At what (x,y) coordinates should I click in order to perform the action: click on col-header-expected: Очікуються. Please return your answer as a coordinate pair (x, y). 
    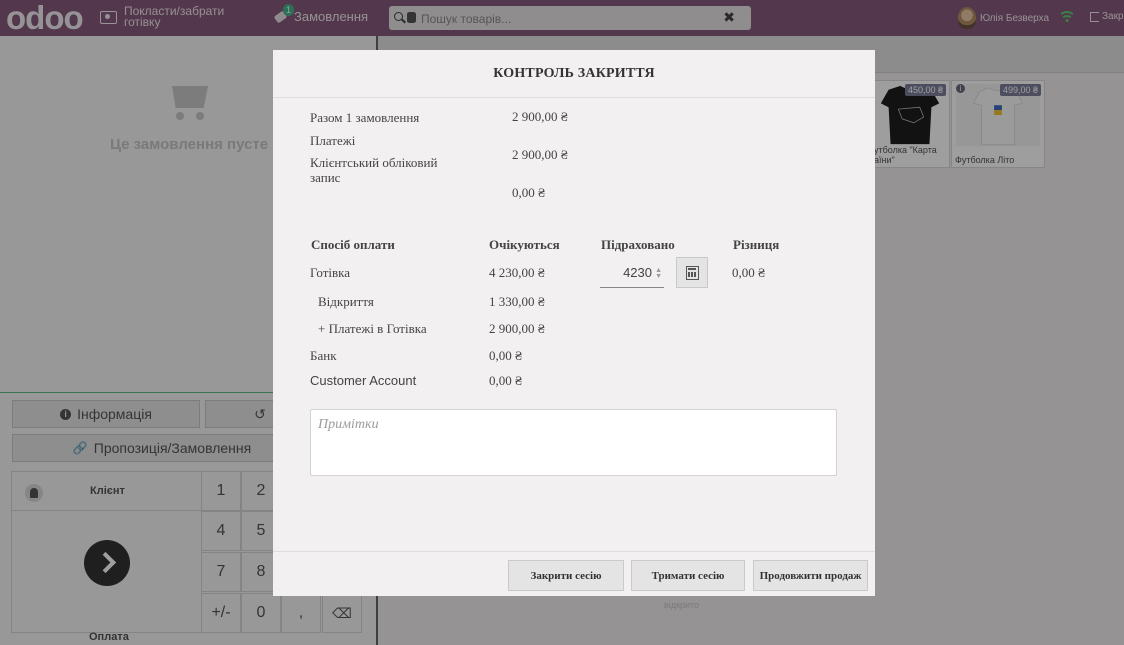
    Looking at the image, I should click on (524, 244).